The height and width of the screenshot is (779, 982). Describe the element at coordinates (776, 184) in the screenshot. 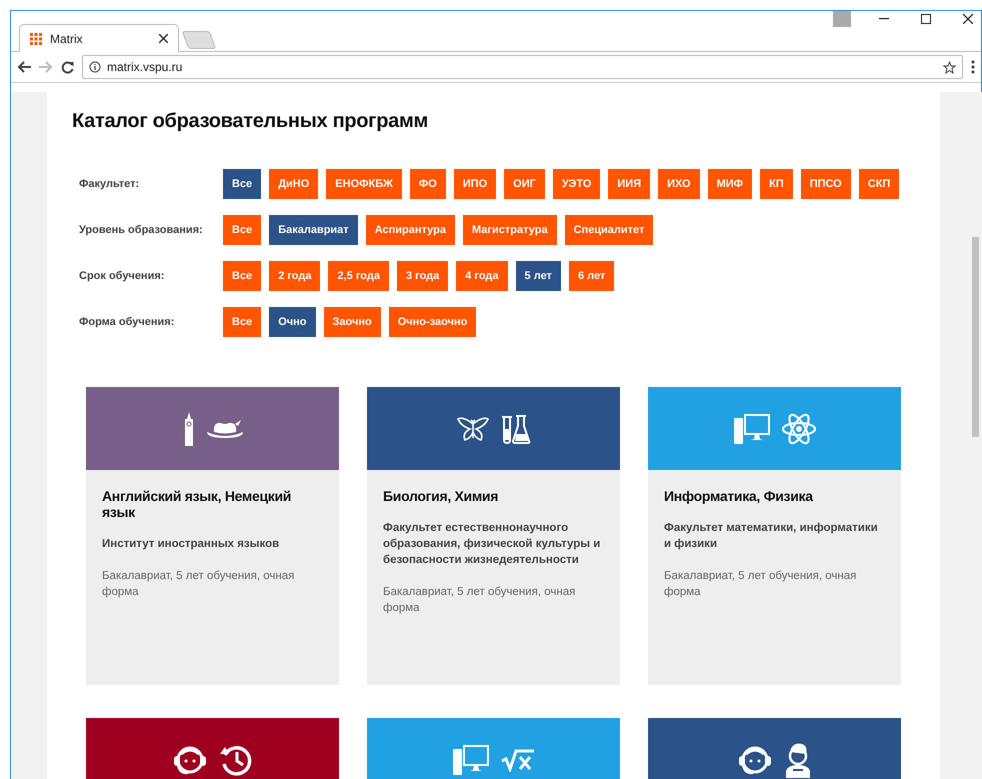

I see `filter-option: КП` at that location.